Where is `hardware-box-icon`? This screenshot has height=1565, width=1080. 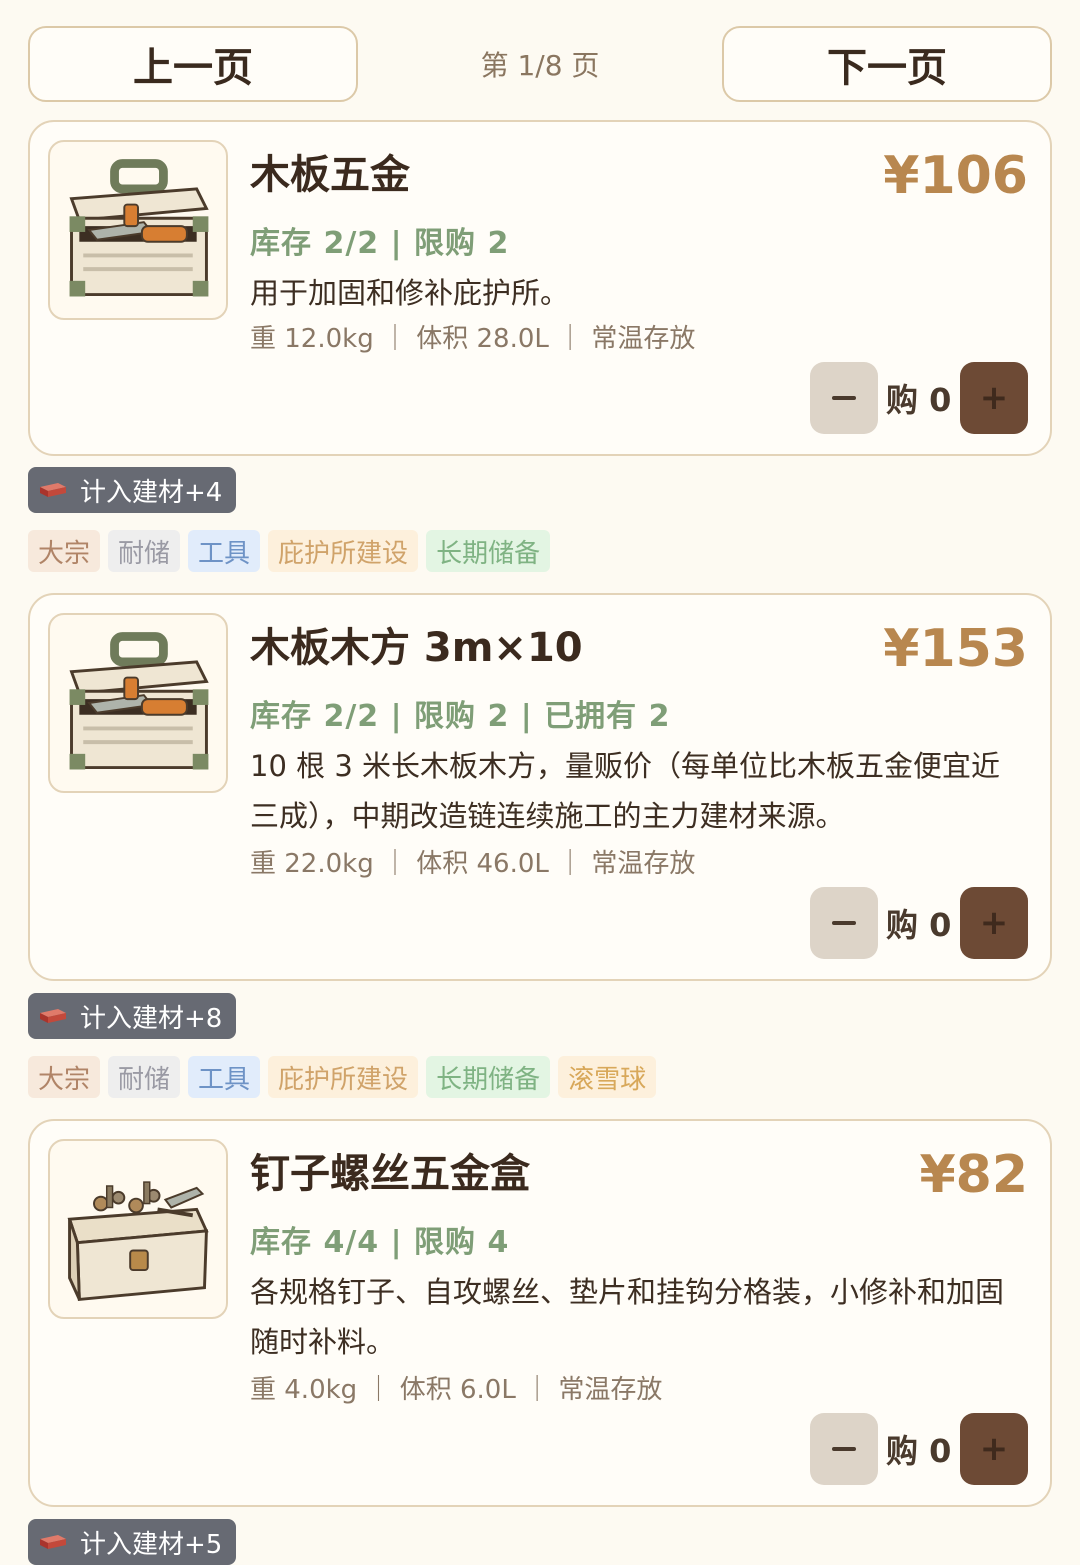 hardware-box-icon is located at coordinates (138, 1229).